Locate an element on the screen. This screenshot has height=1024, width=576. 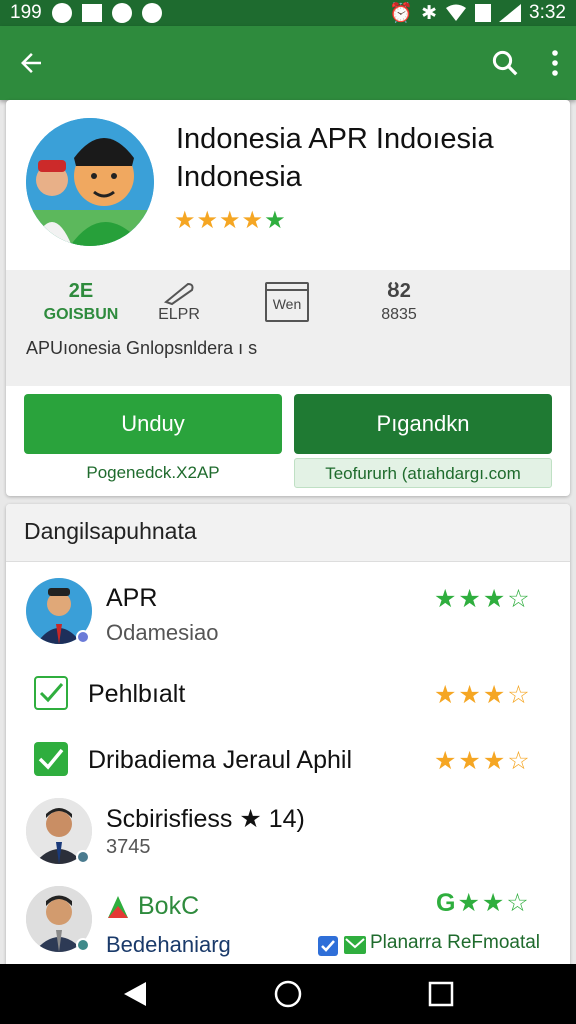
section-title: Dangilsapuhnata is located at coordinates (110, 531).